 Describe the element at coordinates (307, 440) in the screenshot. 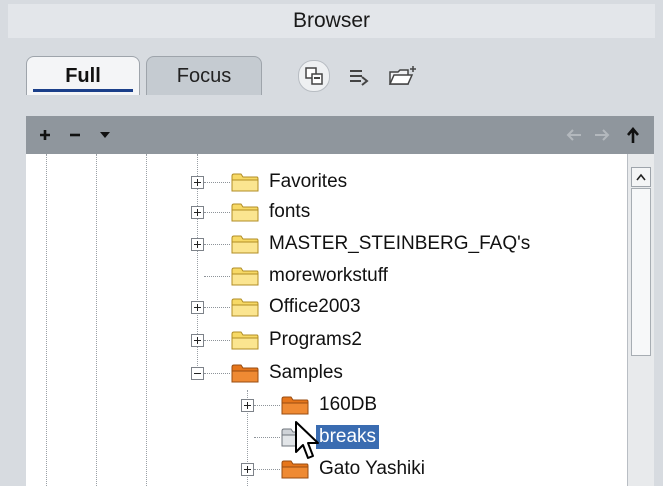

I see `mouse-cursor-icon` at that location.